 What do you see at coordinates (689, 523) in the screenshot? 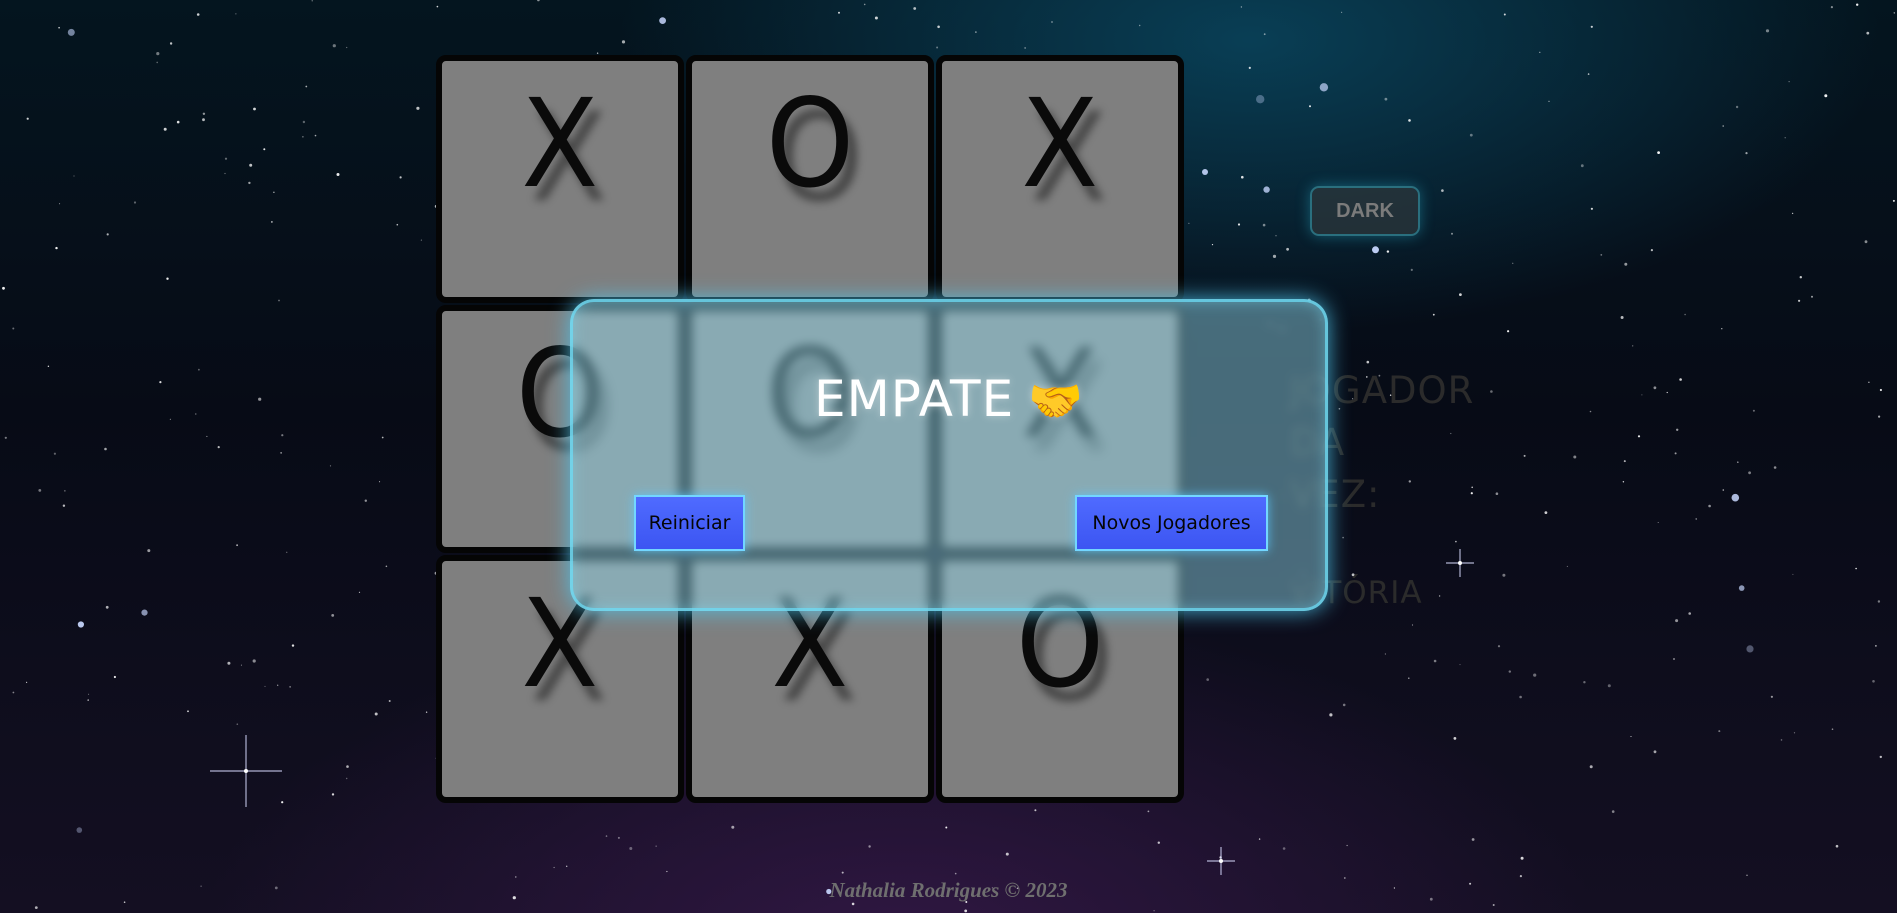
I see `restart-button: Reiniciar` at bounding box center [689, 523].